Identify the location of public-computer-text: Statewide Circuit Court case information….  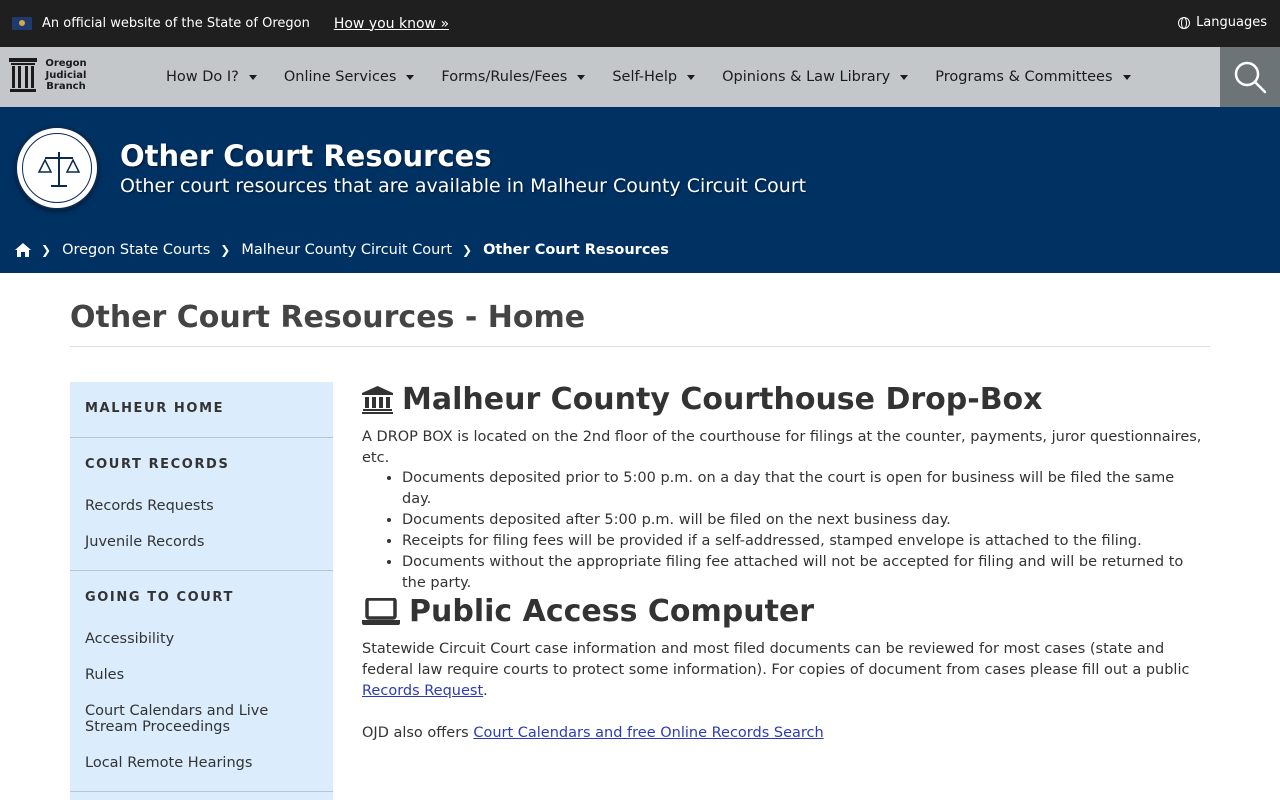
(776, 670).